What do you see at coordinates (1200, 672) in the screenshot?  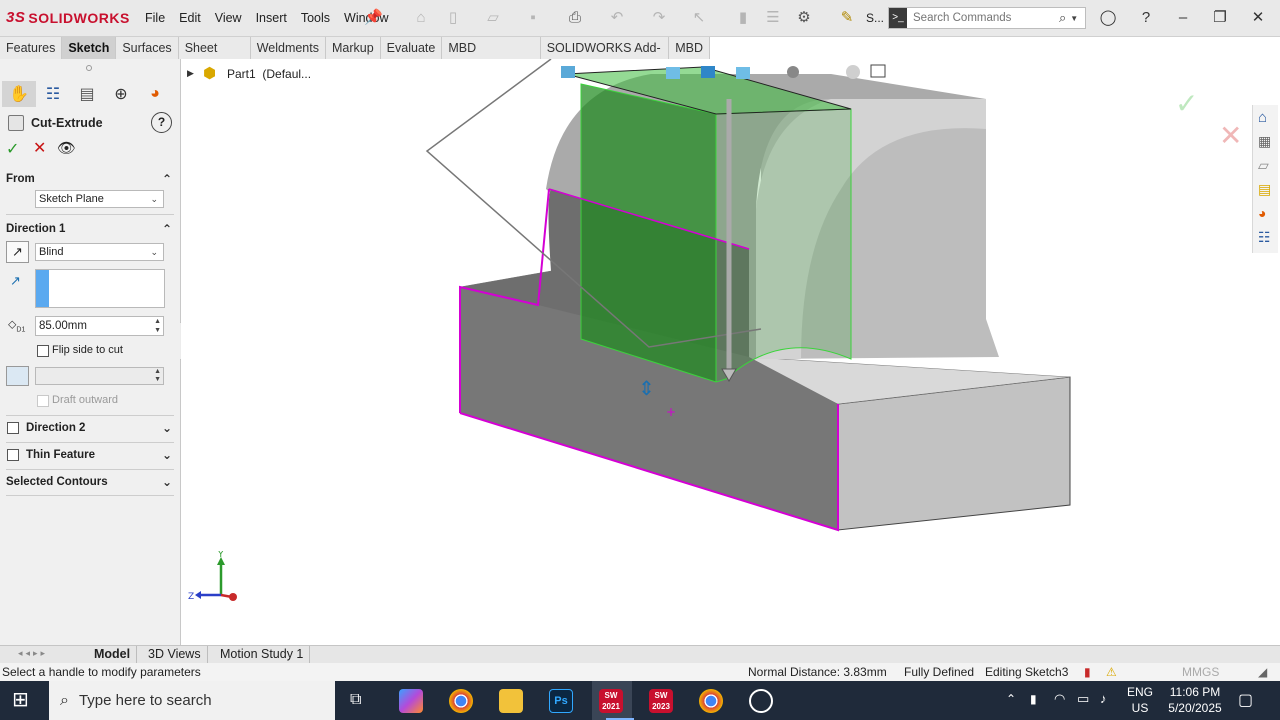 I see `unit-system: MMGS` at bounding box center [1200, 672].